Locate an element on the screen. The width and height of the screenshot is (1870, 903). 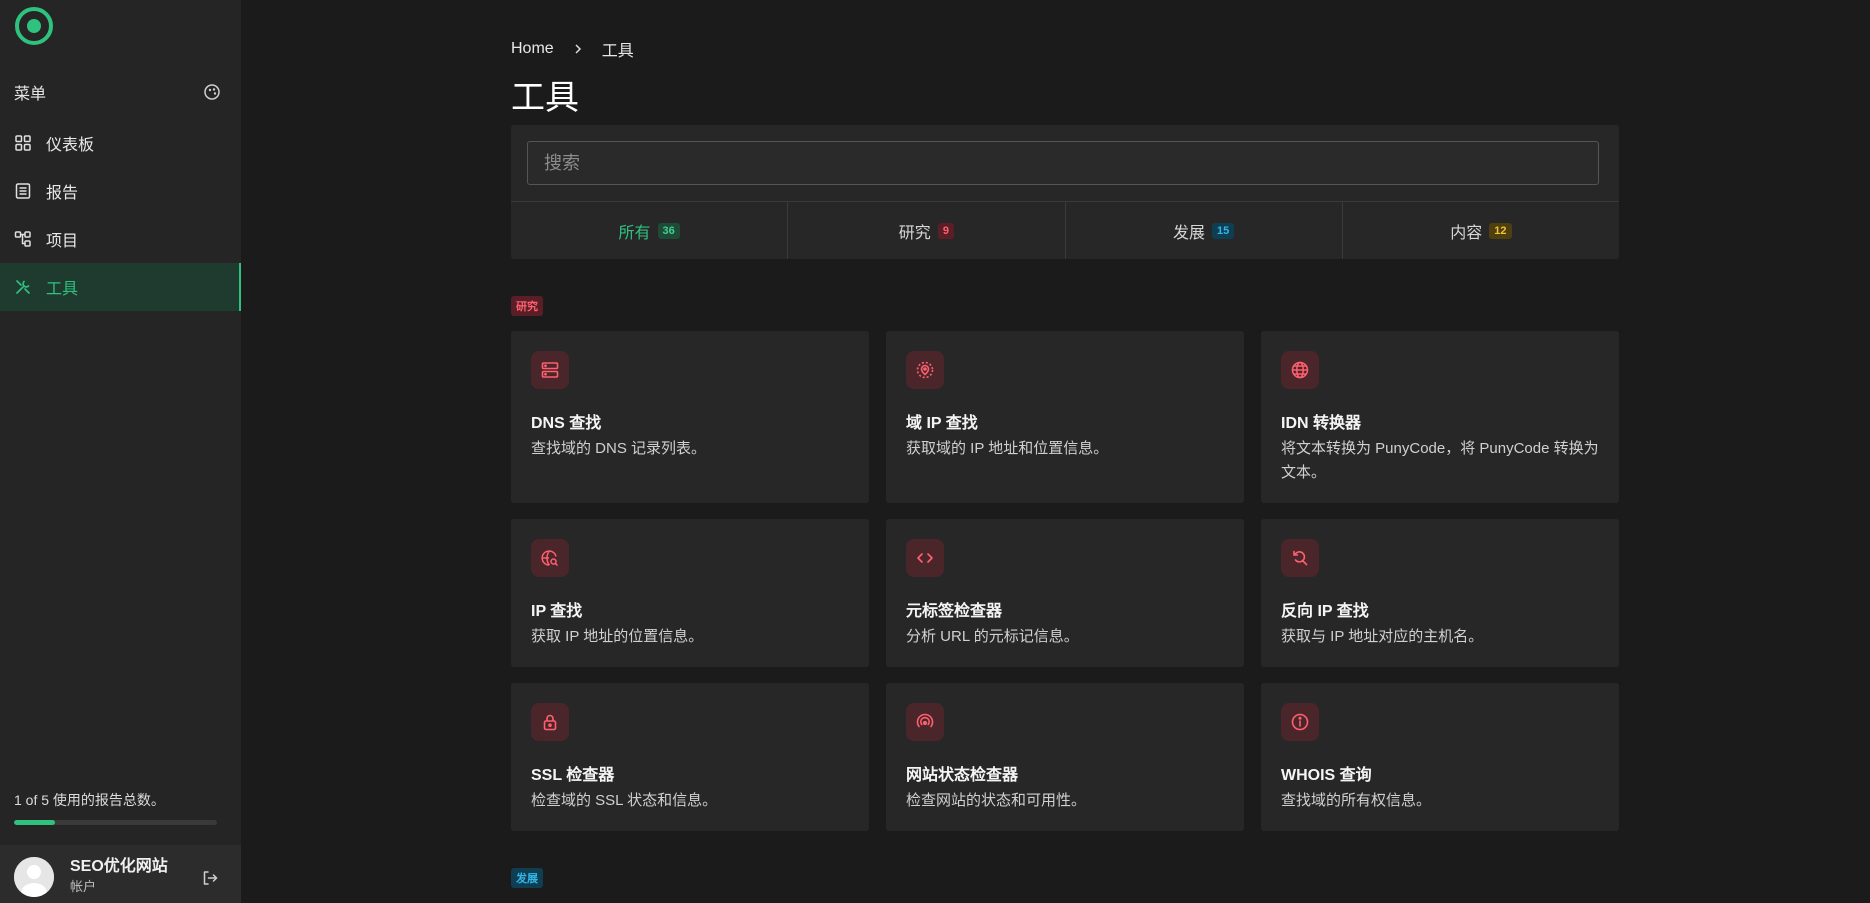
tool-card-title: SSL 检查器 is located at coordinates (573, 775).